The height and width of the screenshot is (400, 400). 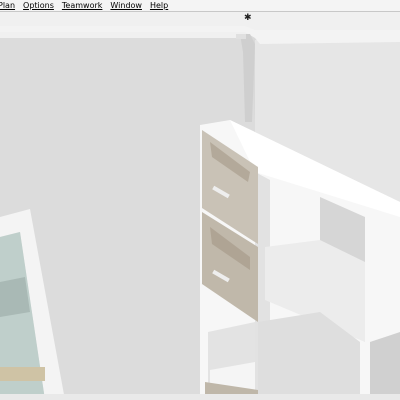 What do you see at coordinates (248, 18) in the screenshot?
I see `pin-icon: ✱` at bounding box center [248, 18].